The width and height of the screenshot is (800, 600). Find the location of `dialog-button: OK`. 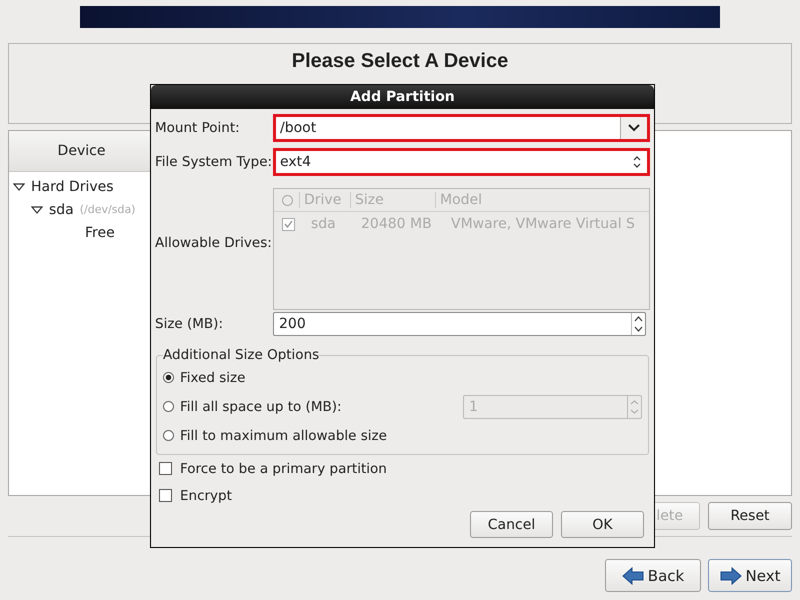

dialog-button: OK is located at coordinates (602, 524).